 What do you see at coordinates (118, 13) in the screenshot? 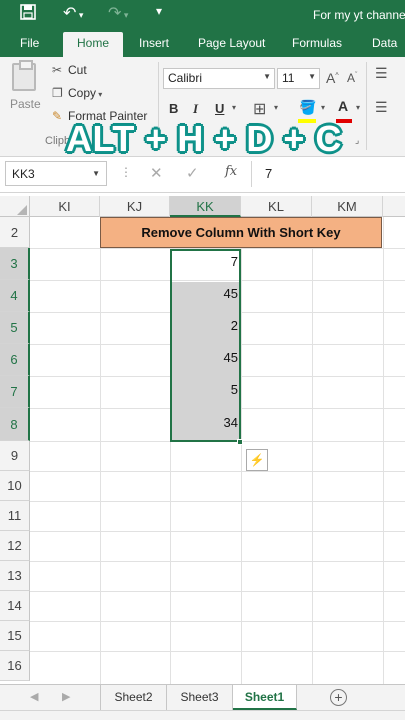
I see `redo-icon: ↷ ▾` at bounding box center [118, 13].